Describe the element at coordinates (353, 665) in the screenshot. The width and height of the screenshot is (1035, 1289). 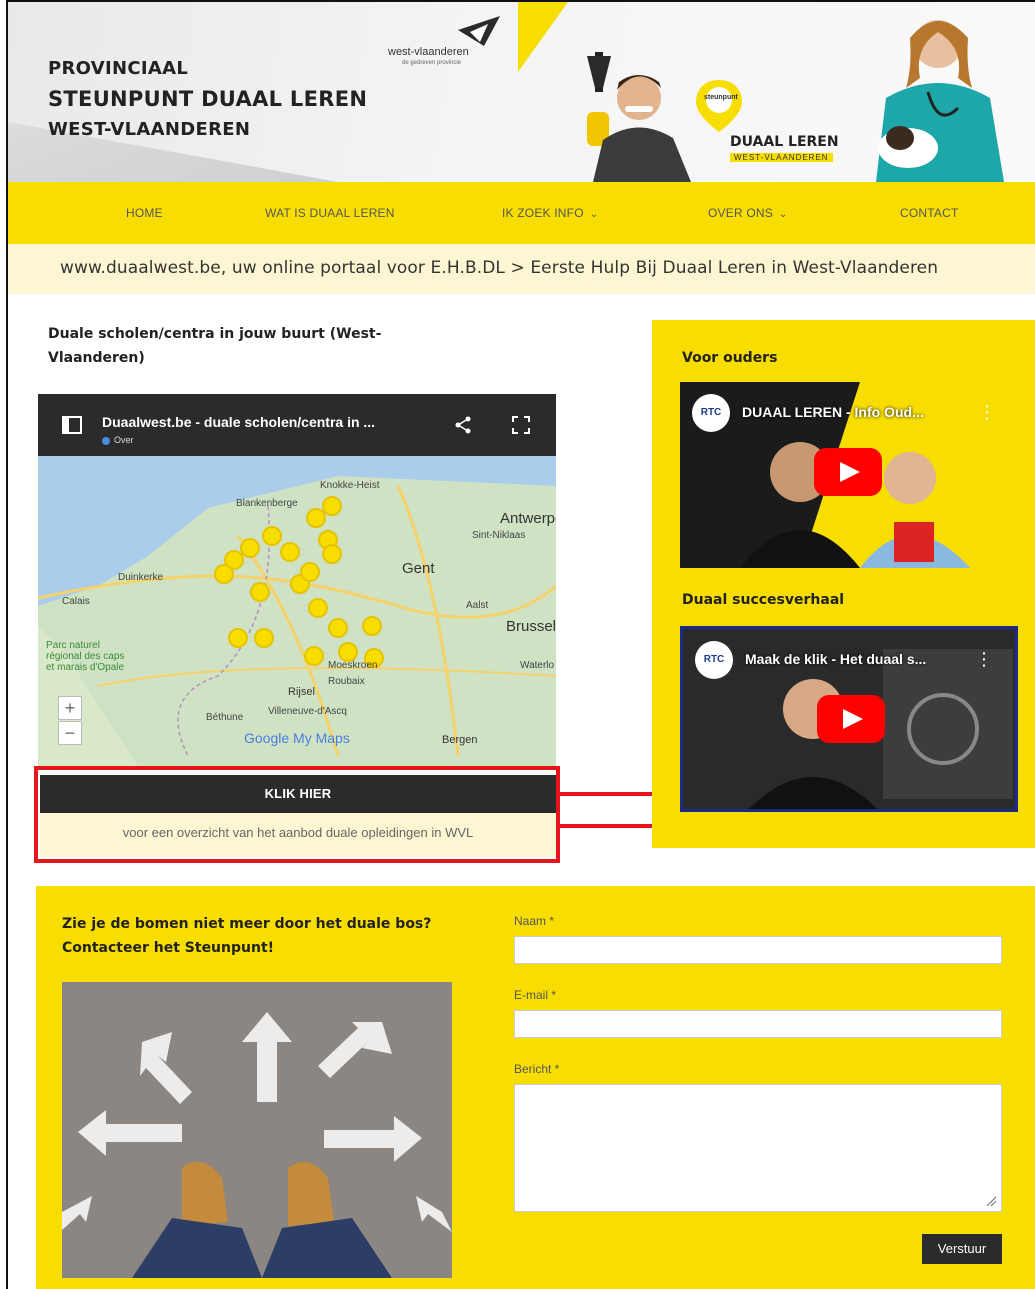
I see `map-place: Moeskroen` at that location.